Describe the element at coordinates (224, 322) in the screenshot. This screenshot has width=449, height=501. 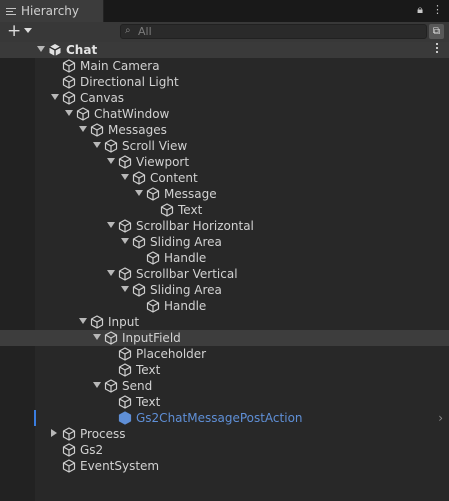
I see `hierarchy-row: Input` at that location.